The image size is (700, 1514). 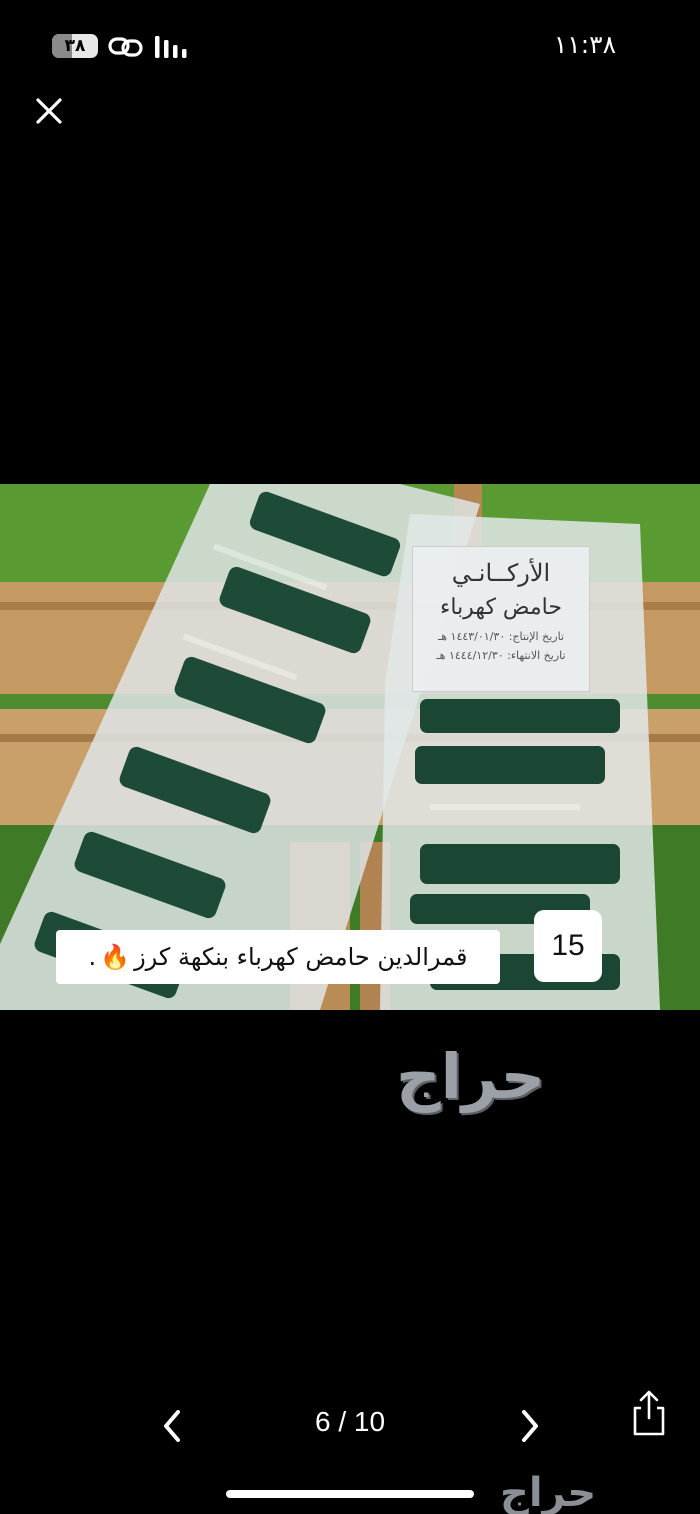 I want to click on chevron-right-icon, so click(x=529, y=1426).